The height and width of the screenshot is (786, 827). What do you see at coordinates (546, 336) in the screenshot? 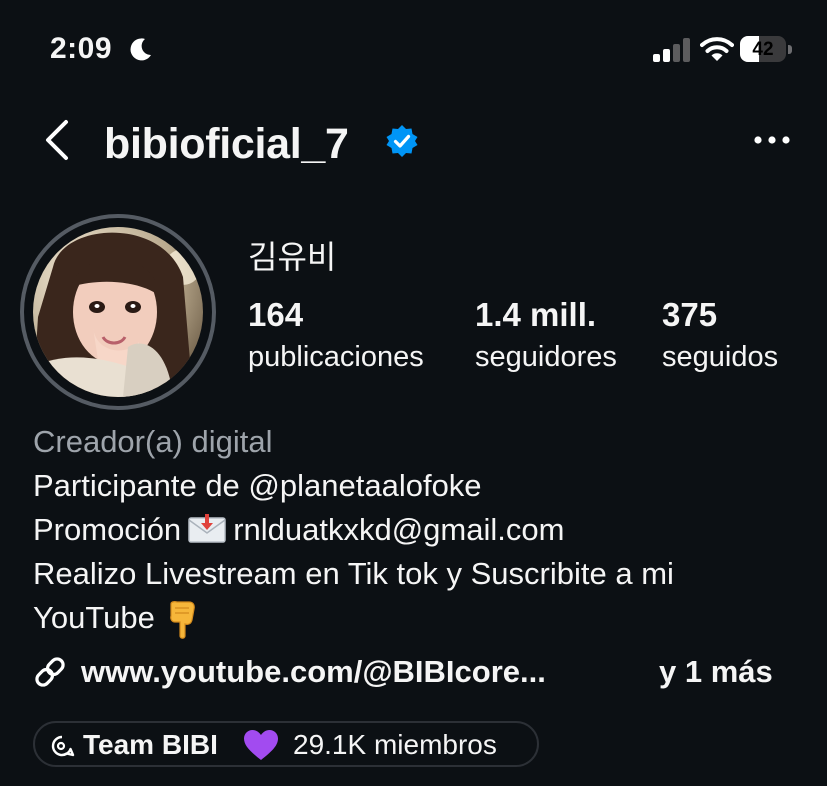
I see `stat-followers: 1.4 mill. seguidores` at bounding box center [546, 336].